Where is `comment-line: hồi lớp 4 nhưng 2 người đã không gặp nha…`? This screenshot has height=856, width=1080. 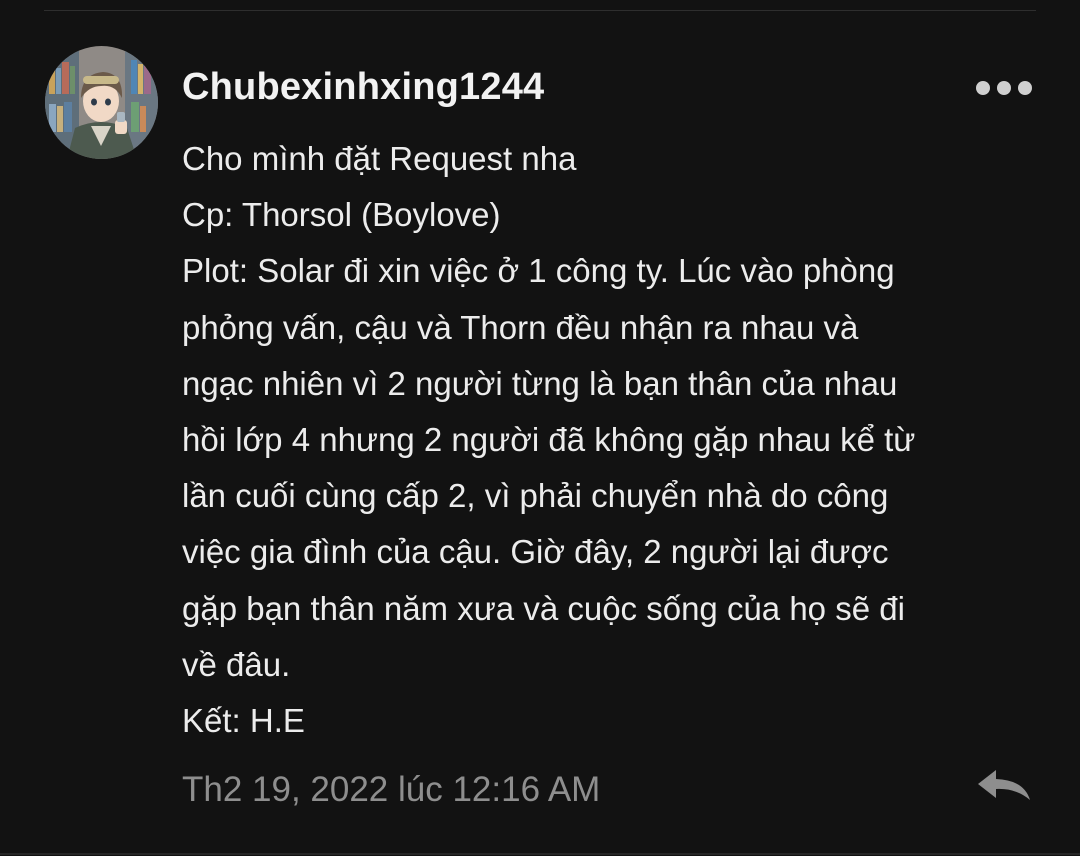
comment-line: hồi lớp 4 nhưng 2 người đã không gặp nha… is located at coordinates (549, 439).